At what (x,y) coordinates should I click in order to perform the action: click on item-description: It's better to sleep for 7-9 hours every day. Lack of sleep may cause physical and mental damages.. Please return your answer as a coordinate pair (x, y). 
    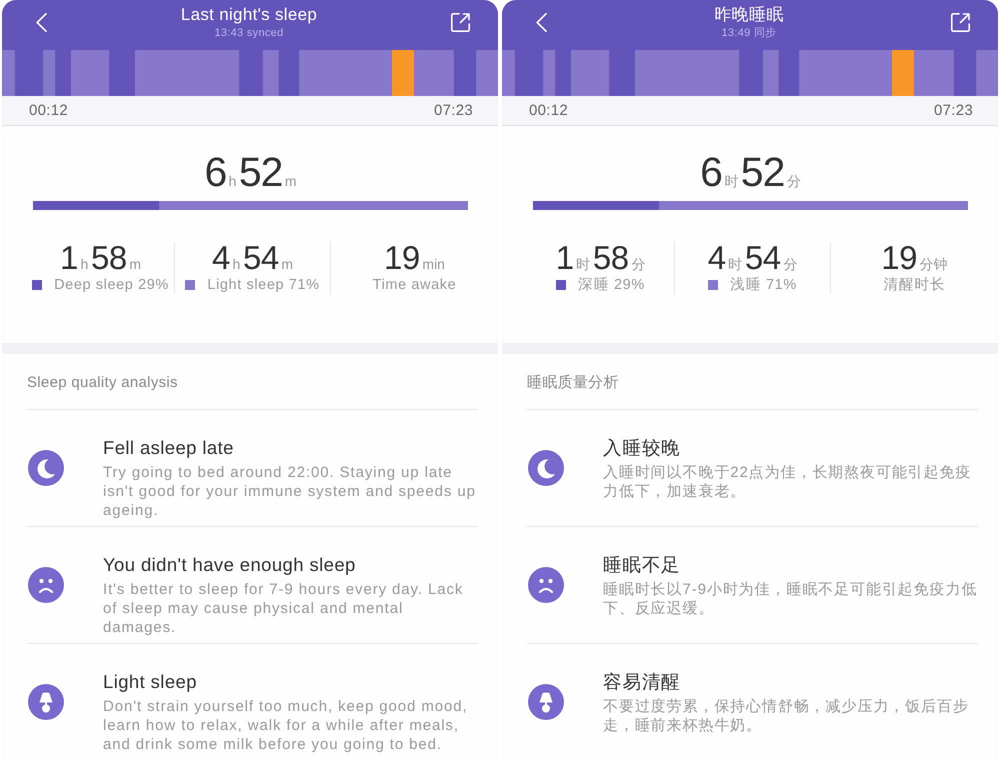
    Looking at the image, I should click on (283, 608).